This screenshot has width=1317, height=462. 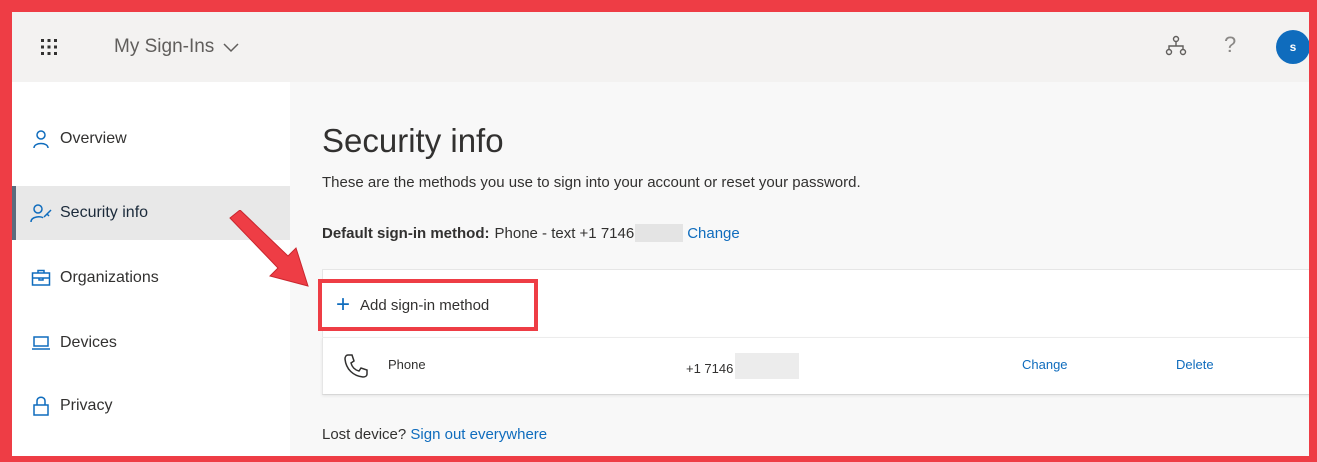 I want to click on lock-icon, so click(x=41, y=406).